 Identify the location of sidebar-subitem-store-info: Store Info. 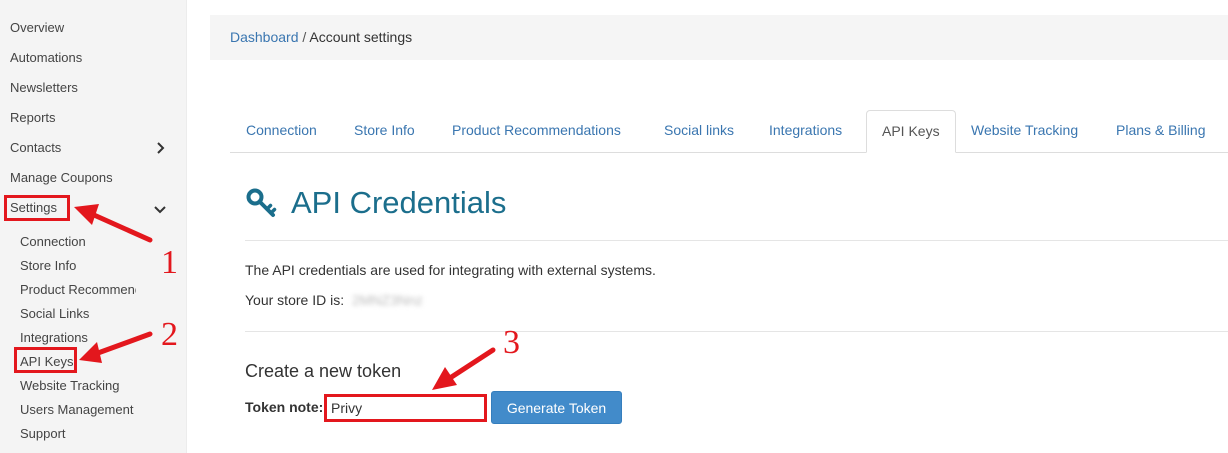
(78, 265).